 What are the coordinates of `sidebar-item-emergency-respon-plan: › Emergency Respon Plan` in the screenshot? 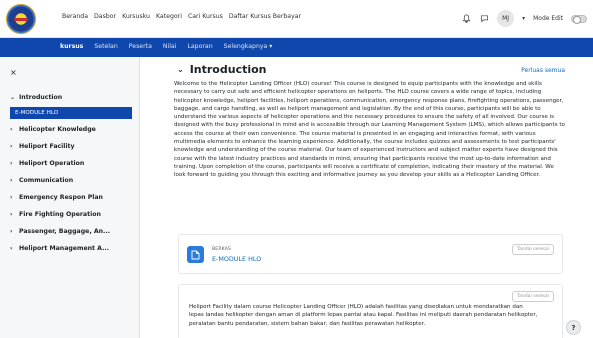 It's located at (70, 197).